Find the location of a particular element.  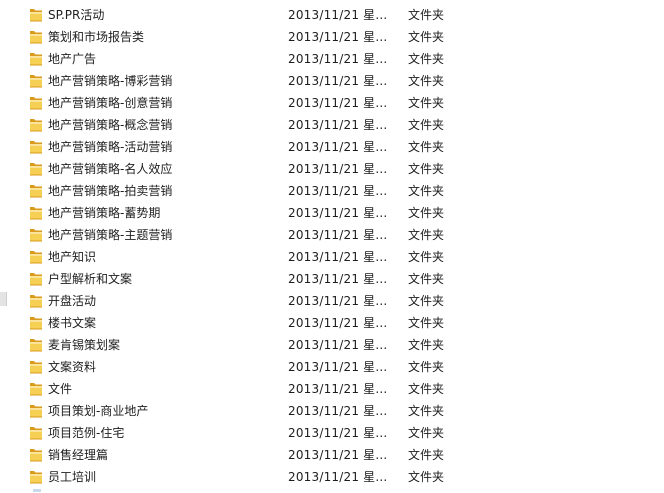

file-name: 文件 is located at coordinates (60, 389).